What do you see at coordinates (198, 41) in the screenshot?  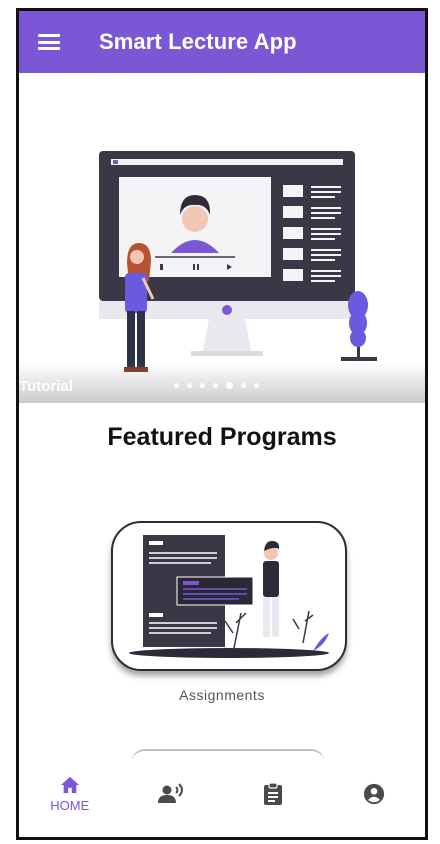 I see `app-title: Smart Lecture App` at bounding box center [198, 41].